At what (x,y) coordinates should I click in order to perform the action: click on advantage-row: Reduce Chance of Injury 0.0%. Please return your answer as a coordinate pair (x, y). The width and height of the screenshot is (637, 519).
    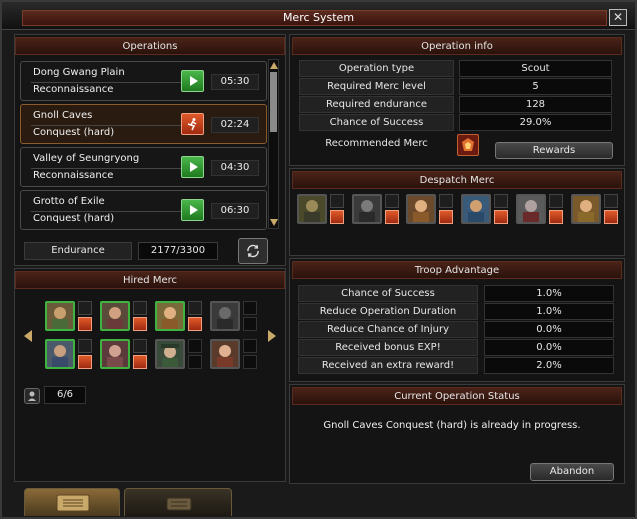
    Looking at the image, I should click on (456, 329).